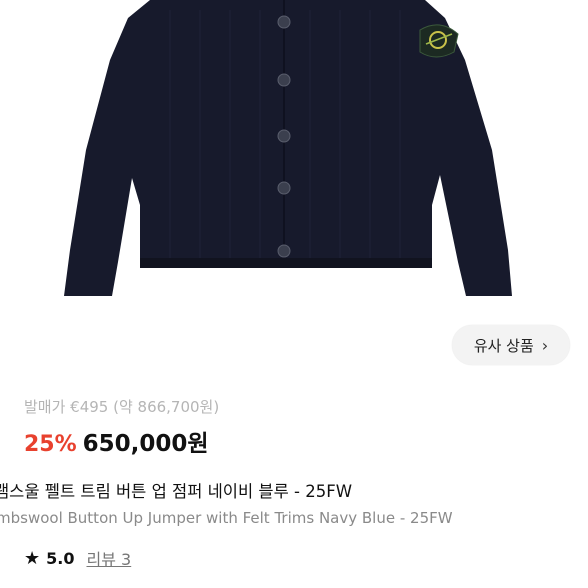 The image size is (588, 588). Describe the element at coordinates (77, 558) in the screenshot. I see `rating-row: ★ 5.0 리뷰 3` at that location.